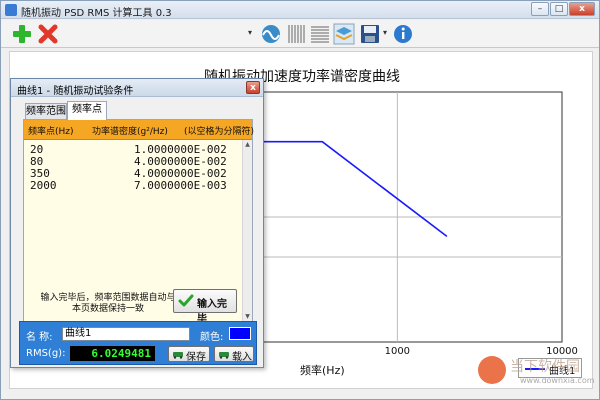  I want to click on sync-note-line2: 本页数据保持一致, so click(107, 309).